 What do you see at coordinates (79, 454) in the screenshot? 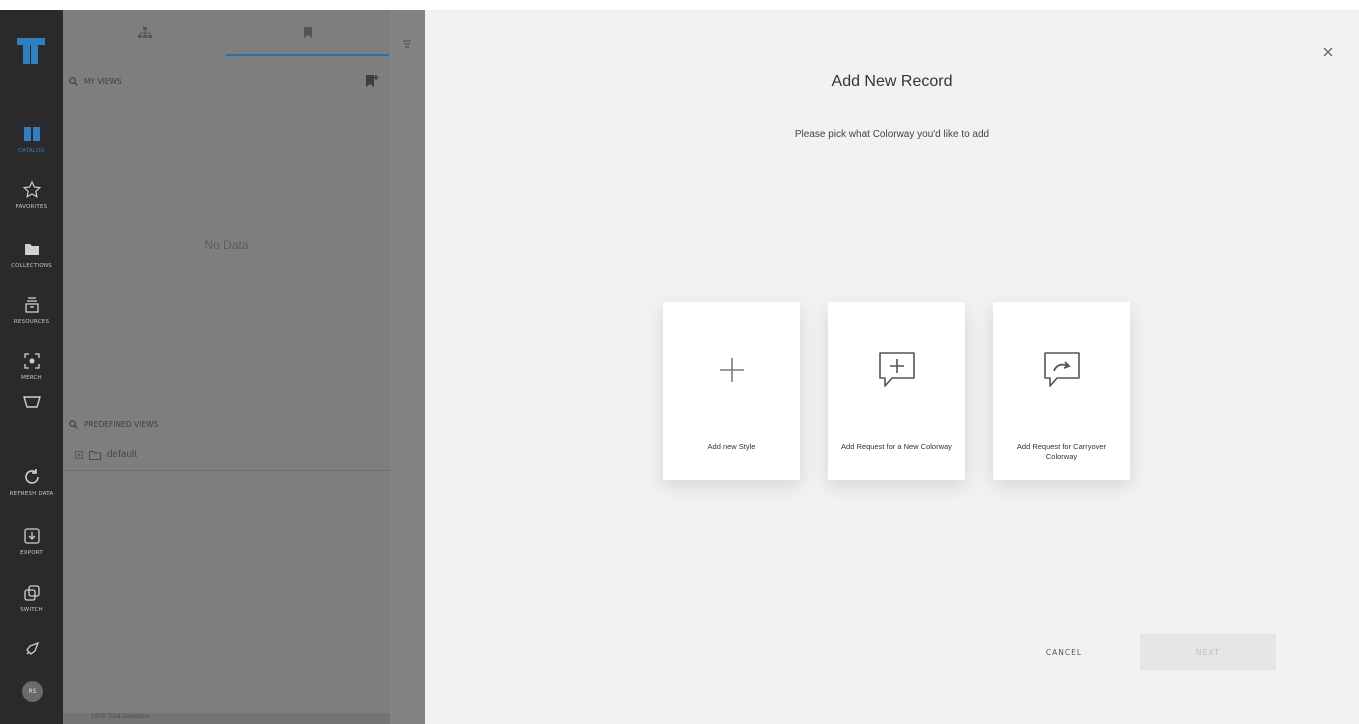
I see `expand-icon` at bounding box center [79, 454].